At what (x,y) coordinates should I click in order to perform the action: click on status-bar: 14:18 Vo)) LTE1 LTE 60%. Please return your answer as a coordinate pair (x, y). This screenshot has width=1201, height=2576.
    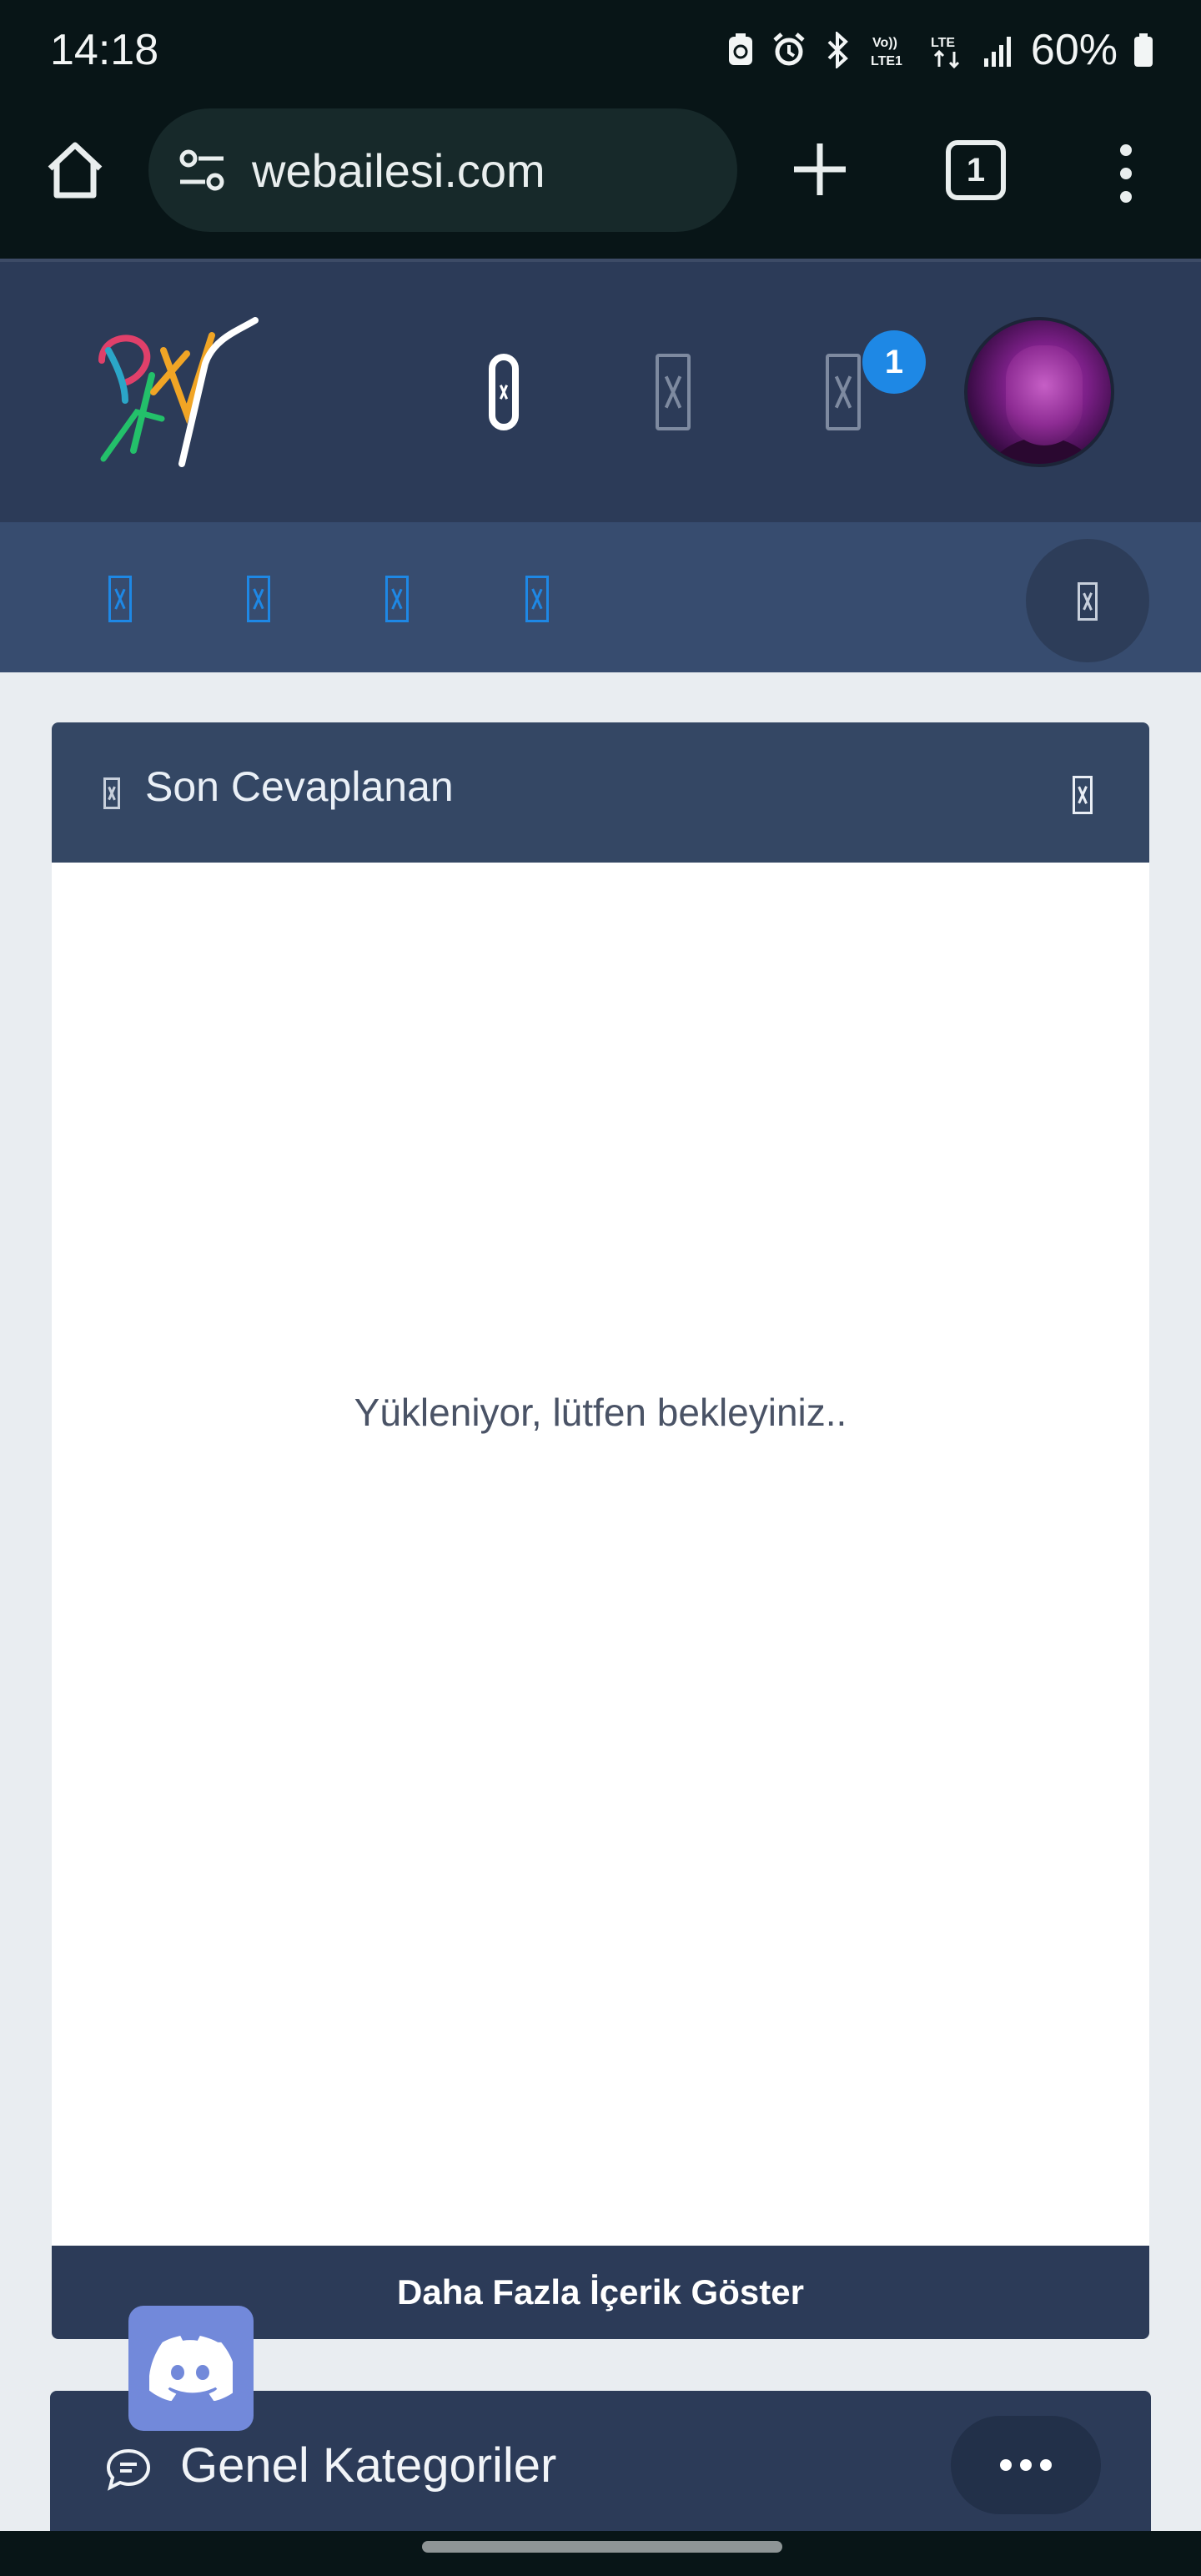
    Looking at the image, I should click on (601, 52).